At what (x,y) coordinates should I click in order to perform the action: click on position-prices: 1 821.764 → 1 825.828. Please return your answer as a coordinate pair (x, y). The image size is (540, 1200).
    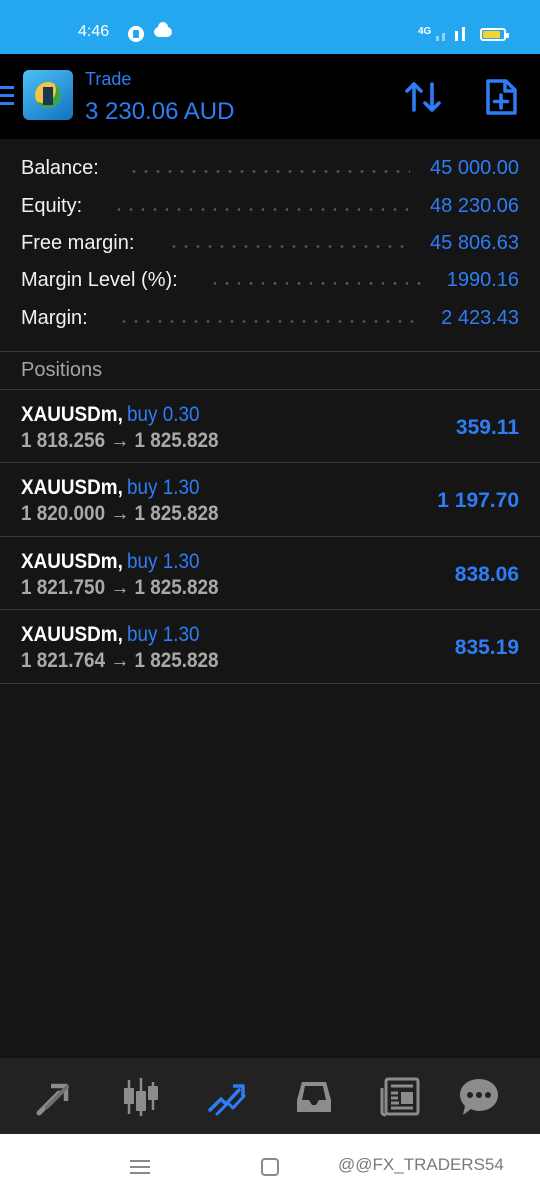
    Looking at the image, I should click on (120, 660).